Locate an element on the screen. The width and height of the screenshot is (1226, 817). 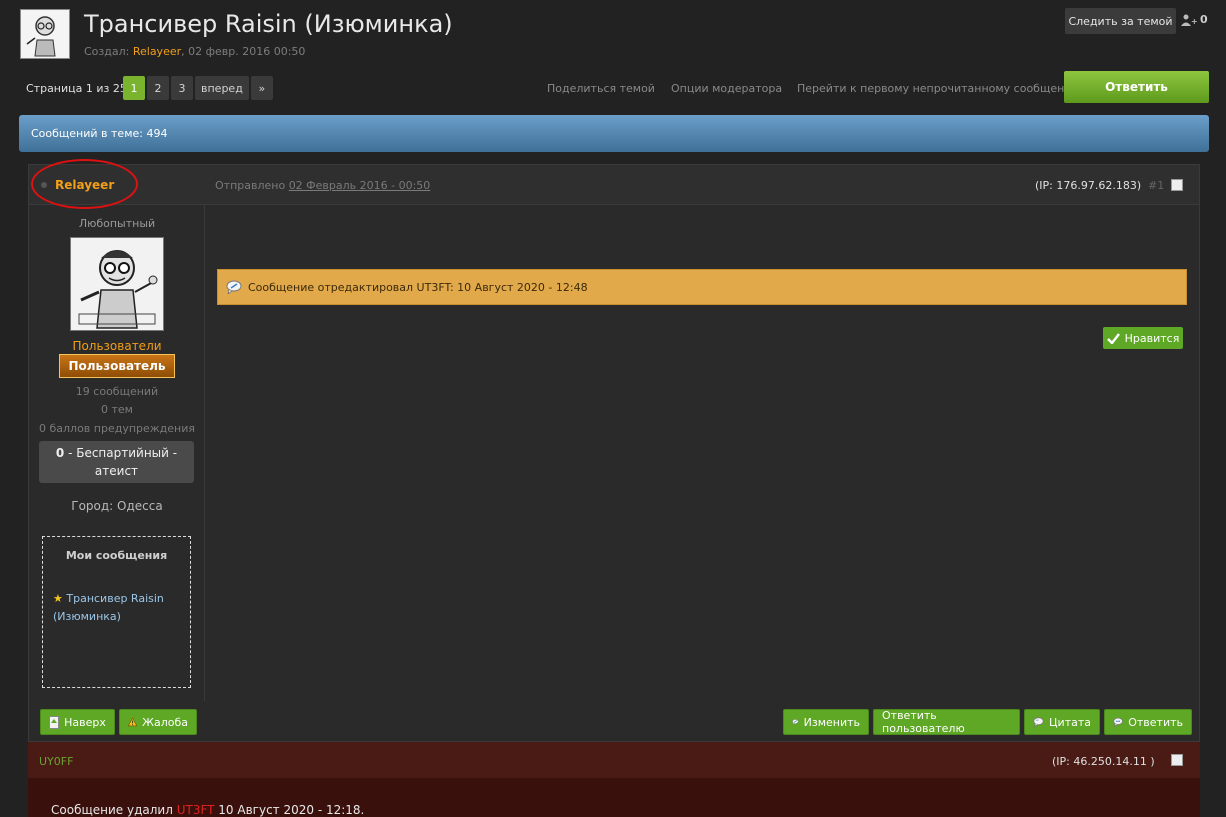
warning-icon is located at coordinates (133, 722).